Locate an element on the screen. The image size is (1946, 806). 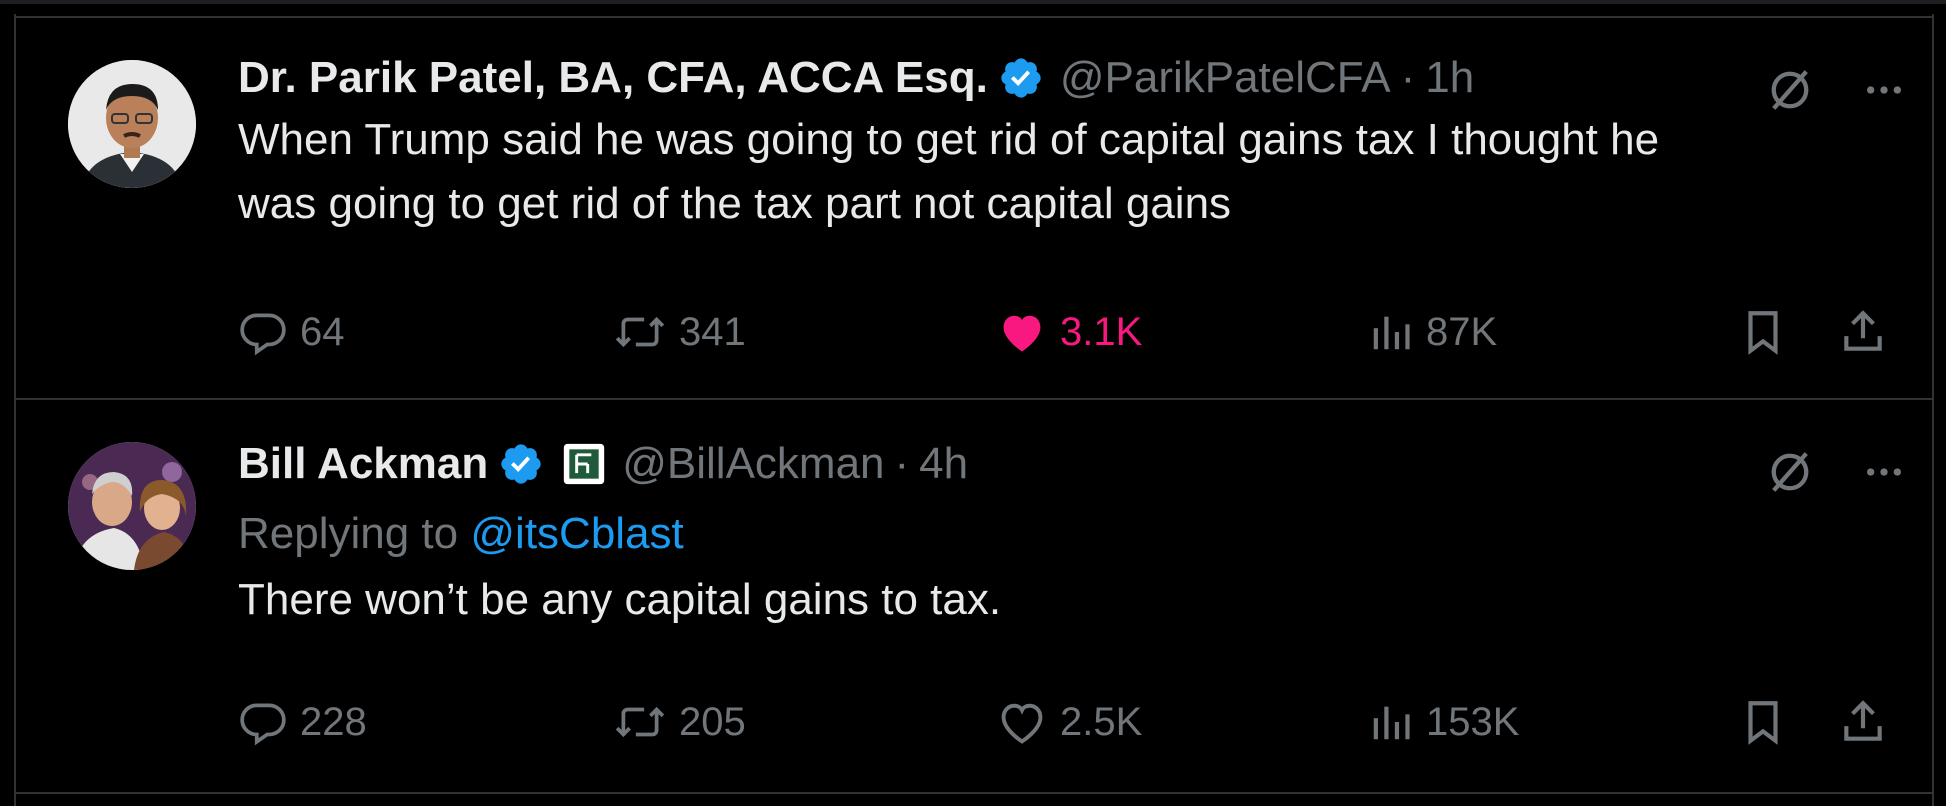
views-button: 153K is located at coordinates (1443, 722).